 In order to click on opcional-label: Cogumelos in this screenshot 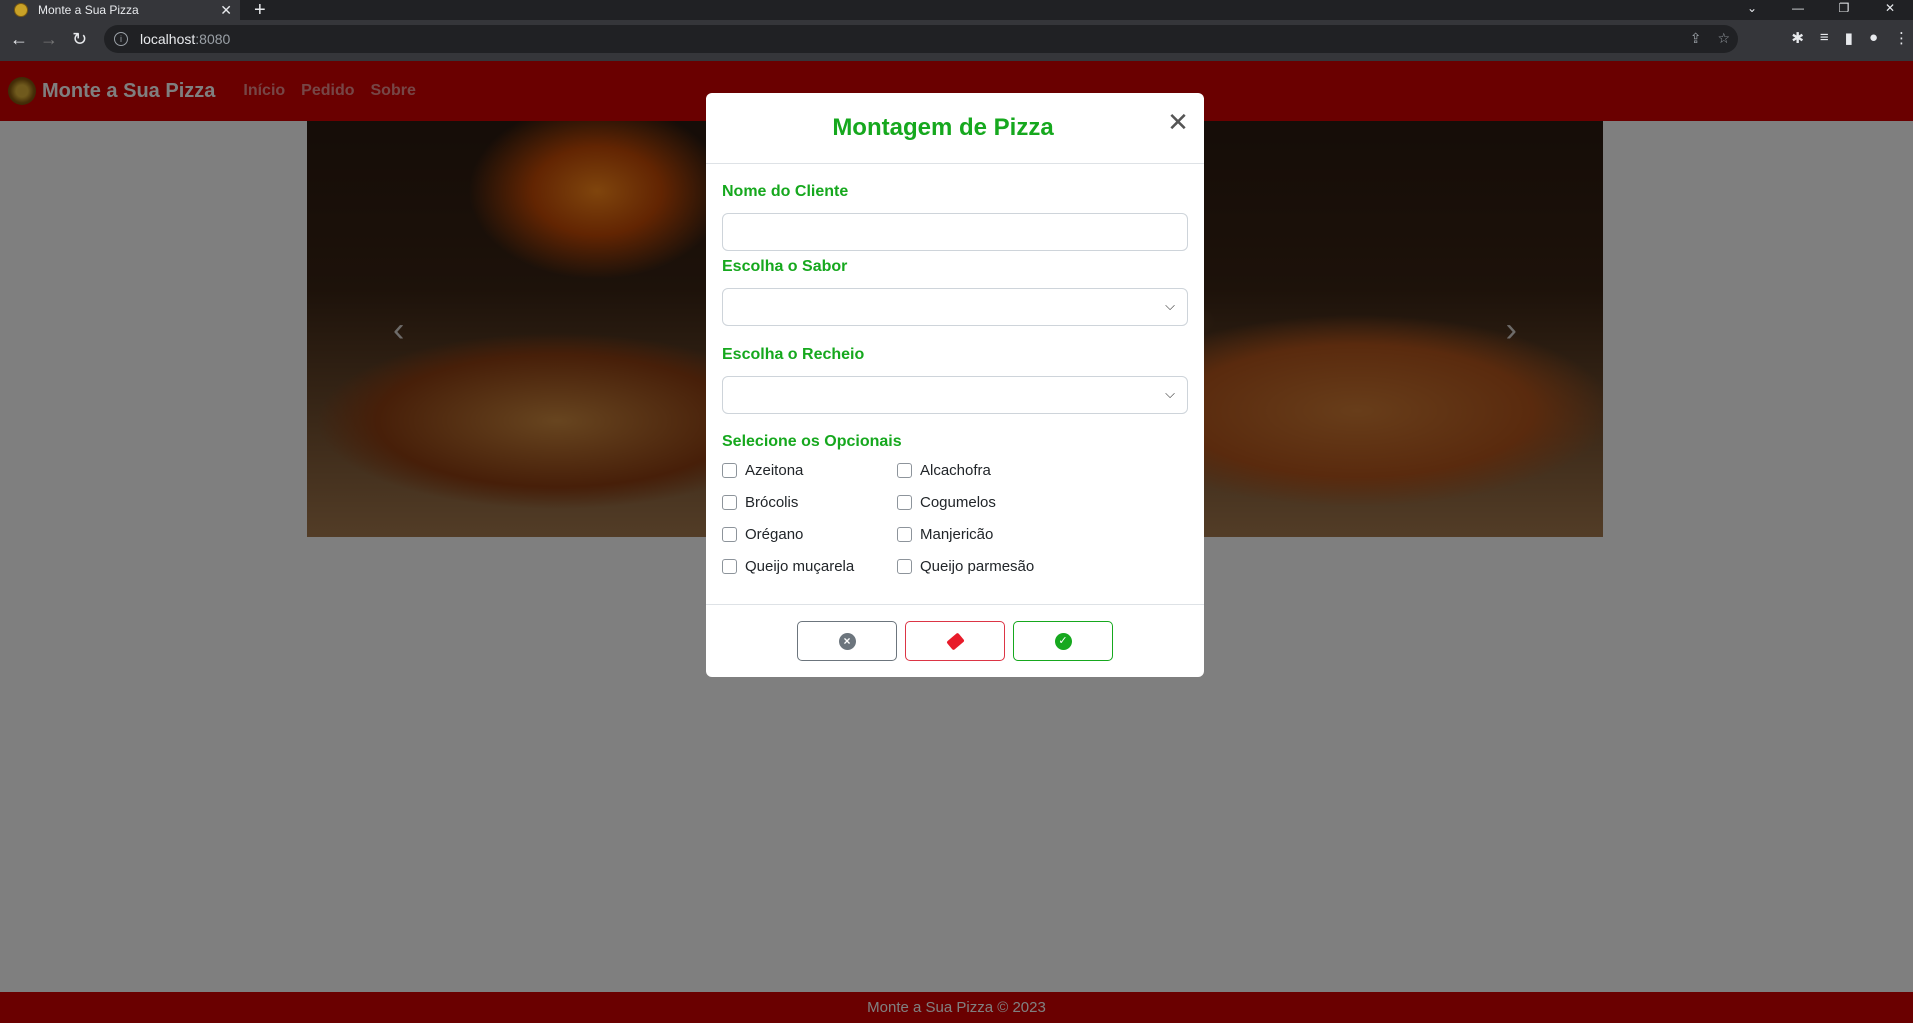, I will do `click(958, 502)`.